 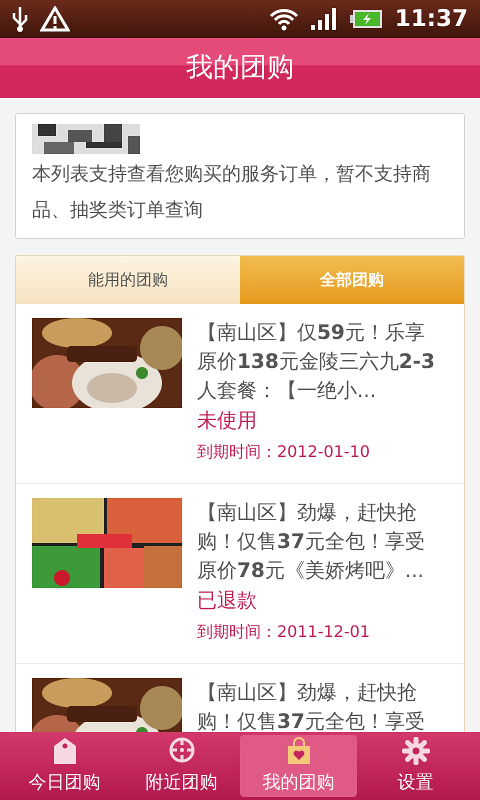 What do you see at coordinates (415, 766) in the screenshot?
I see `nav-tab: 设置` at bounding box center [415, 766].